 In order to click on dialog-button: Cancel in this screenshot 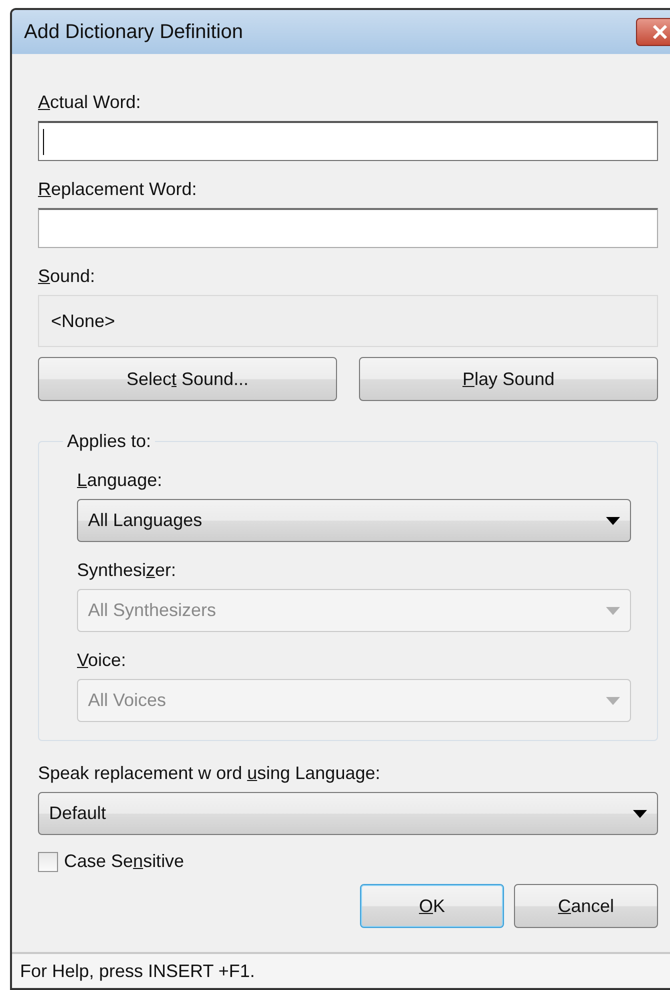, I will do `click(586, 906)`.